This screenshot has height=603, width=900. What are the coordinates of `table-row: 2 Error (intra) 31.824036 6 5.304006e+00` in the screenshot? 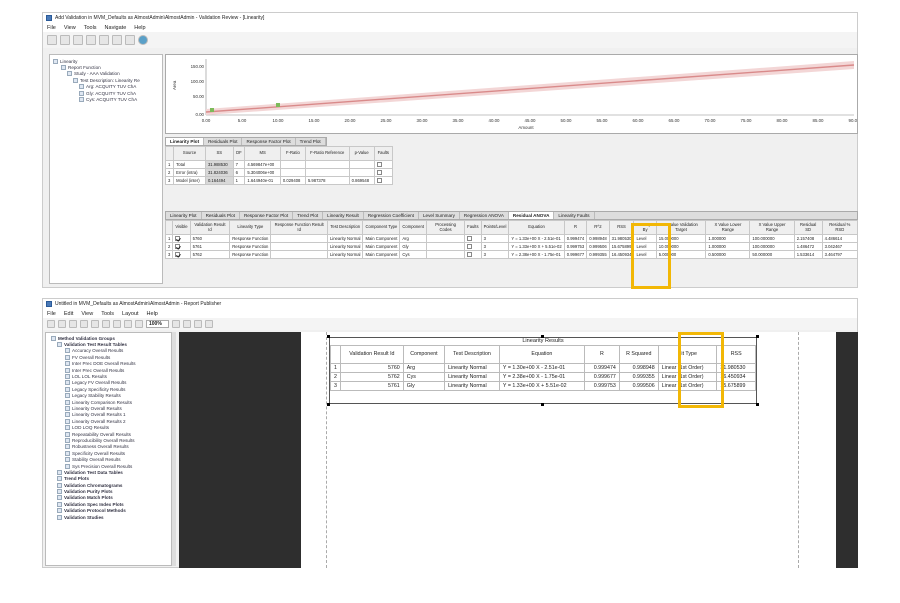 It's located at (279, 172).